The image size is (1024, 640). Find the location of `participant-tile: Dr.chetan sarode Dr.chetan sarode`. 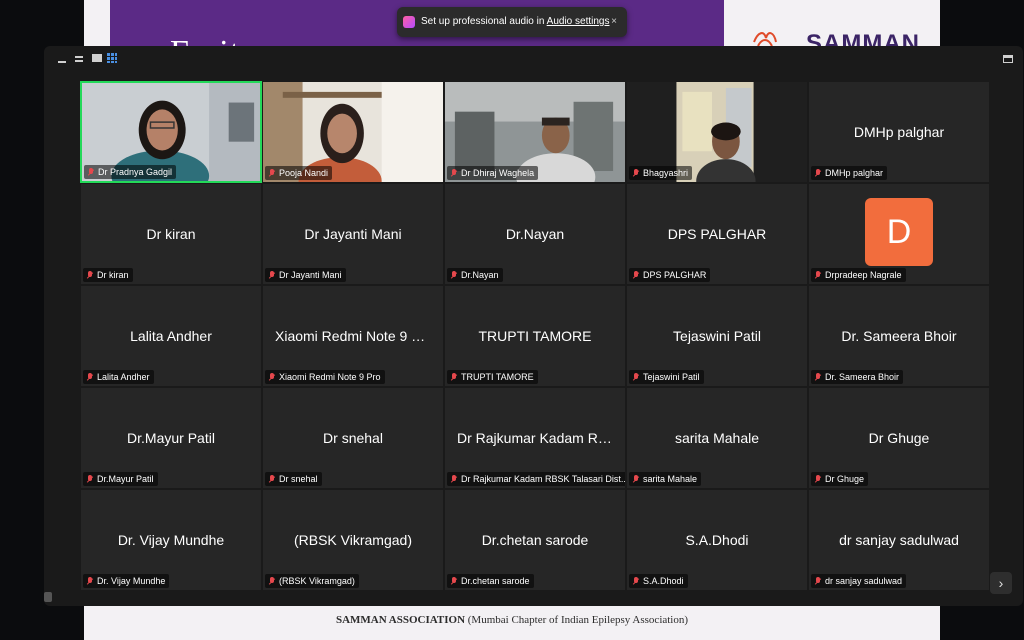

participant-tile: Dr.chetan sarode Dr.chetan sarode is located at coordinates (535, 540).